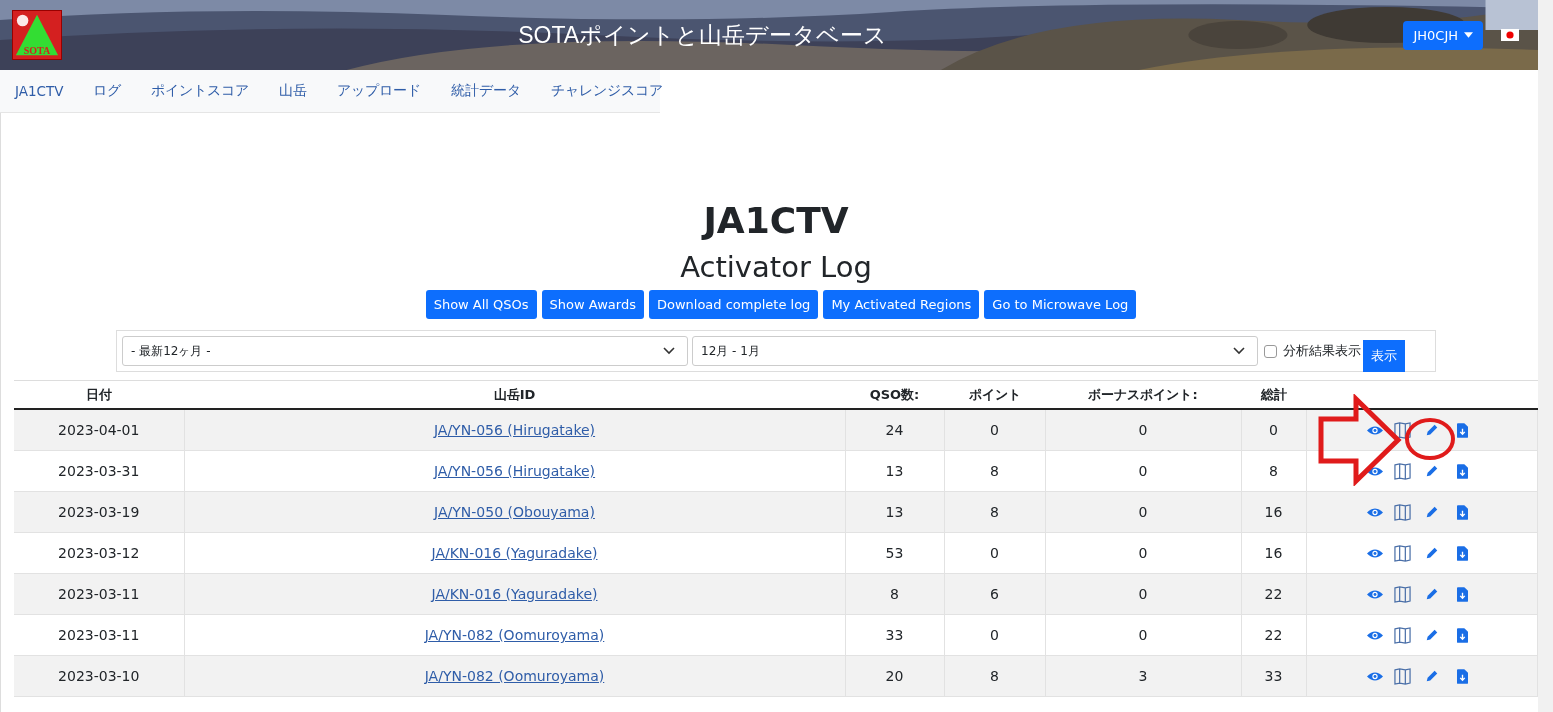 The height and width of the screenshot is (712, 1553). I want to click on column-header: ボーナスポイント:, so click(1143, 394).